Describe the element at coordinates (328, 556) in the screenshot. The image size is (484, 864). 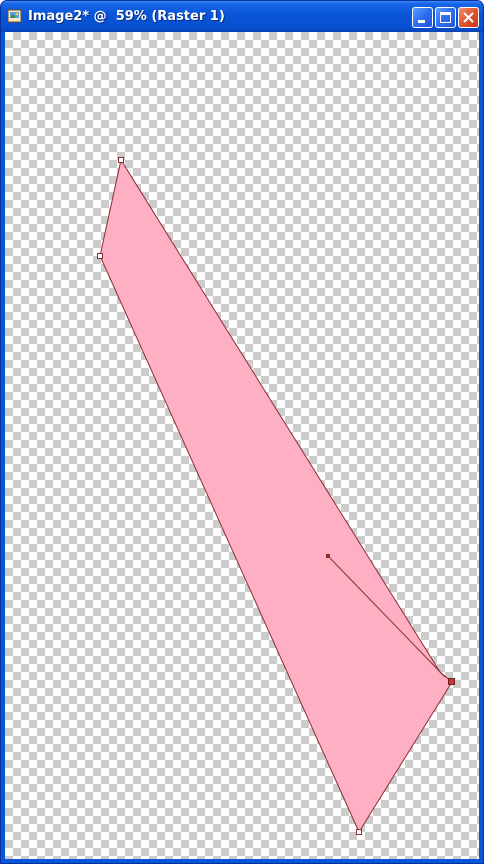
I see `control-point-handle` at that location.